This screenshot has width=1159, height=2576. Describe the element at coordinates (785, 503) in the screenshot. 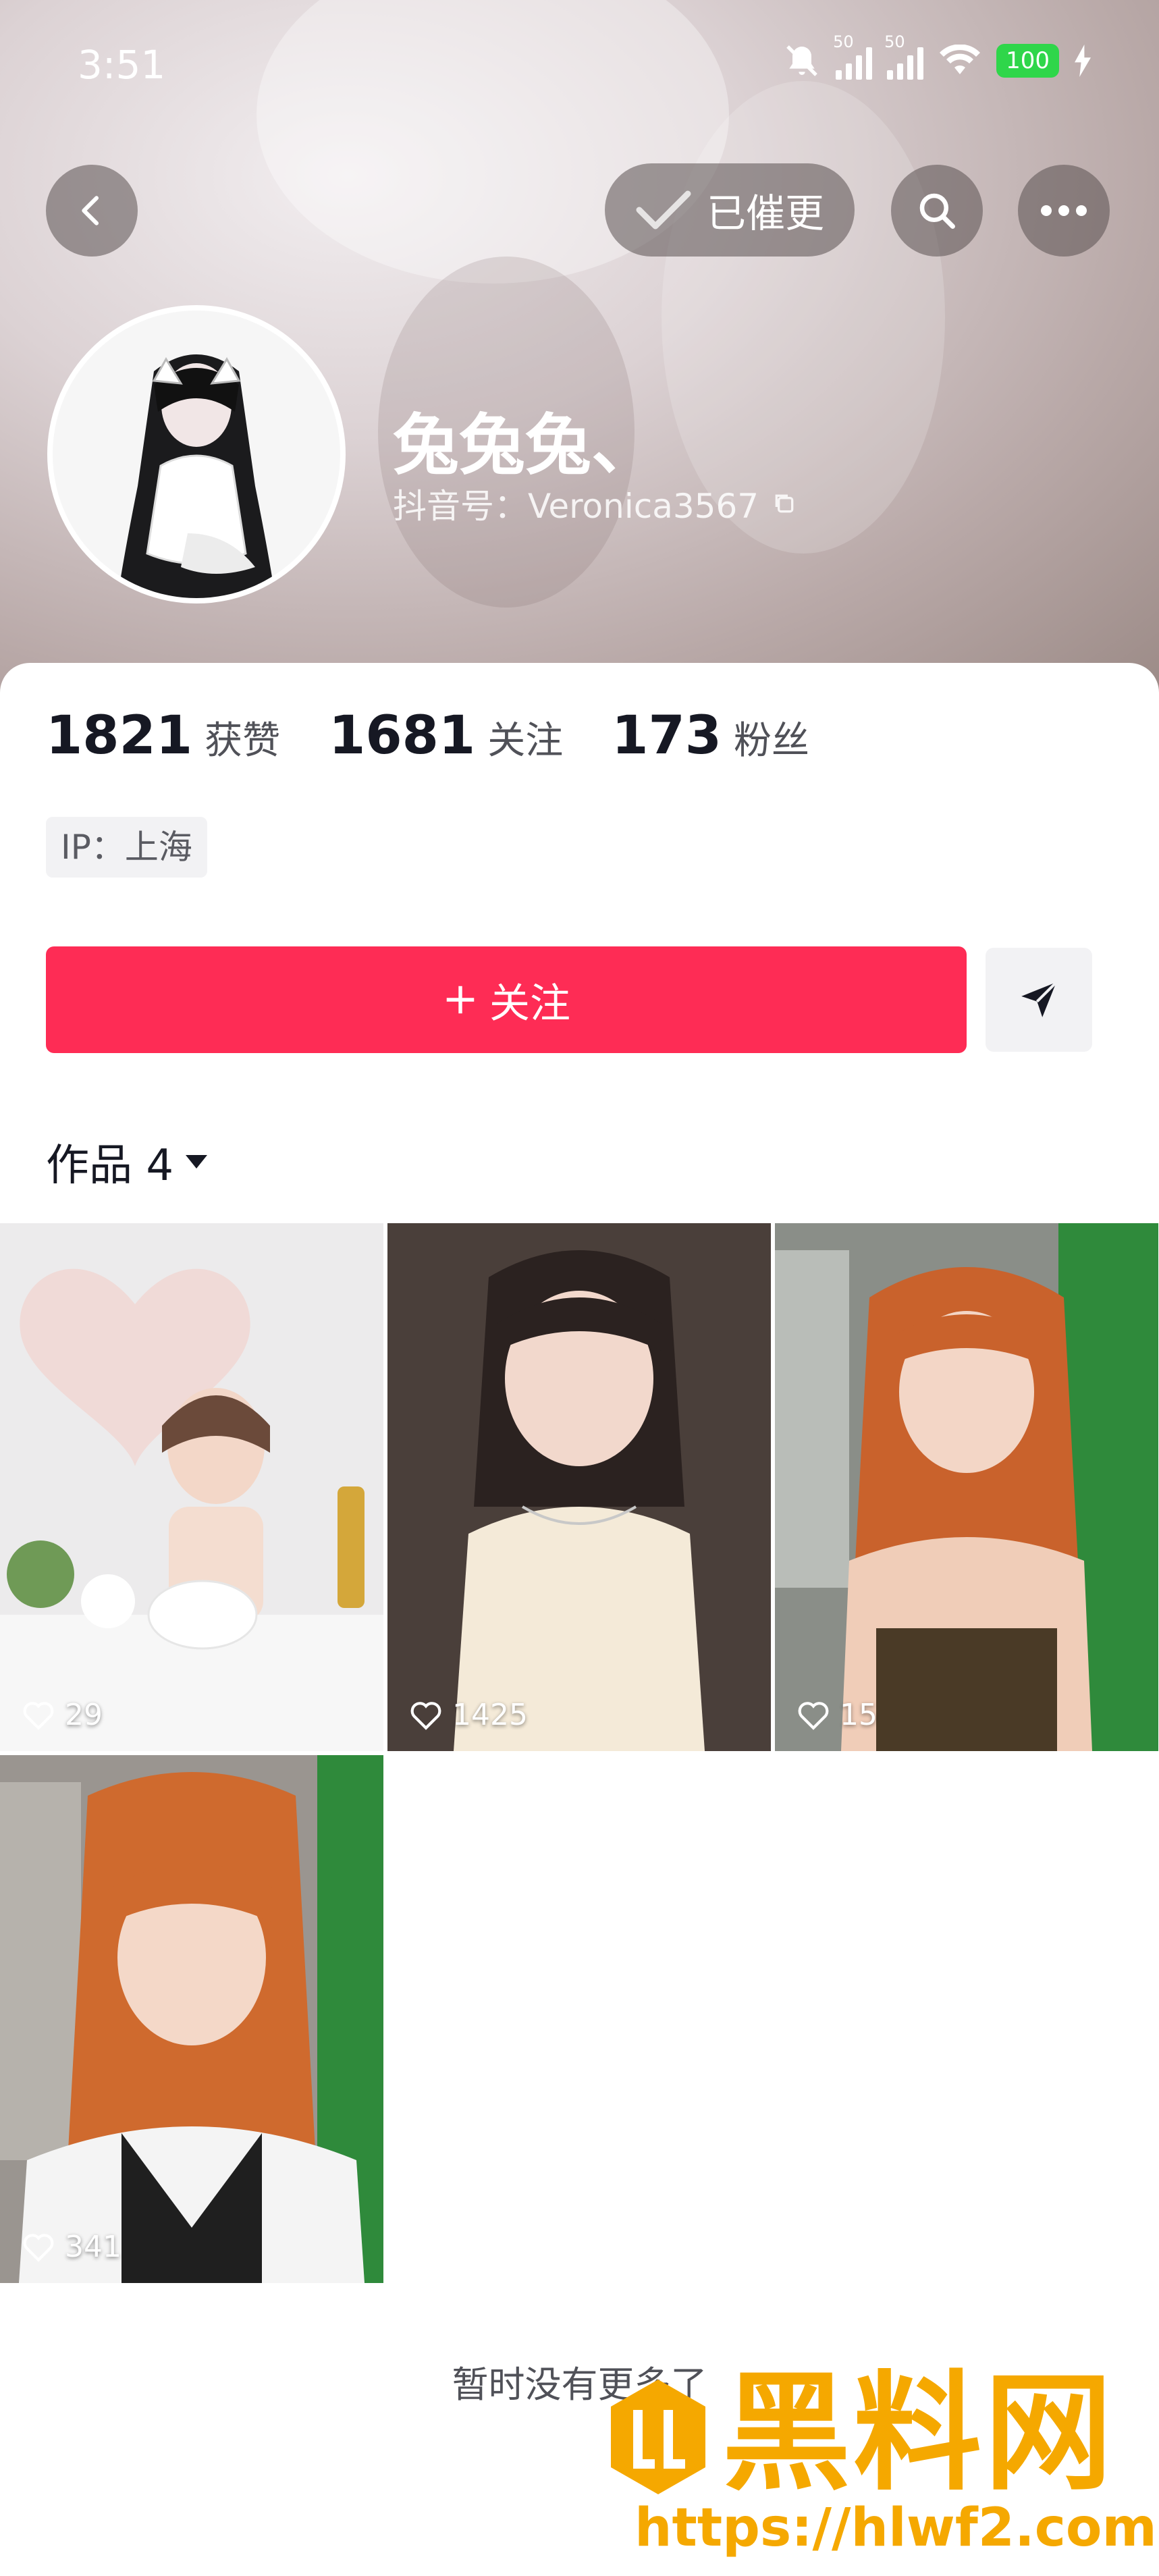

I see `copy-icon` at that location.